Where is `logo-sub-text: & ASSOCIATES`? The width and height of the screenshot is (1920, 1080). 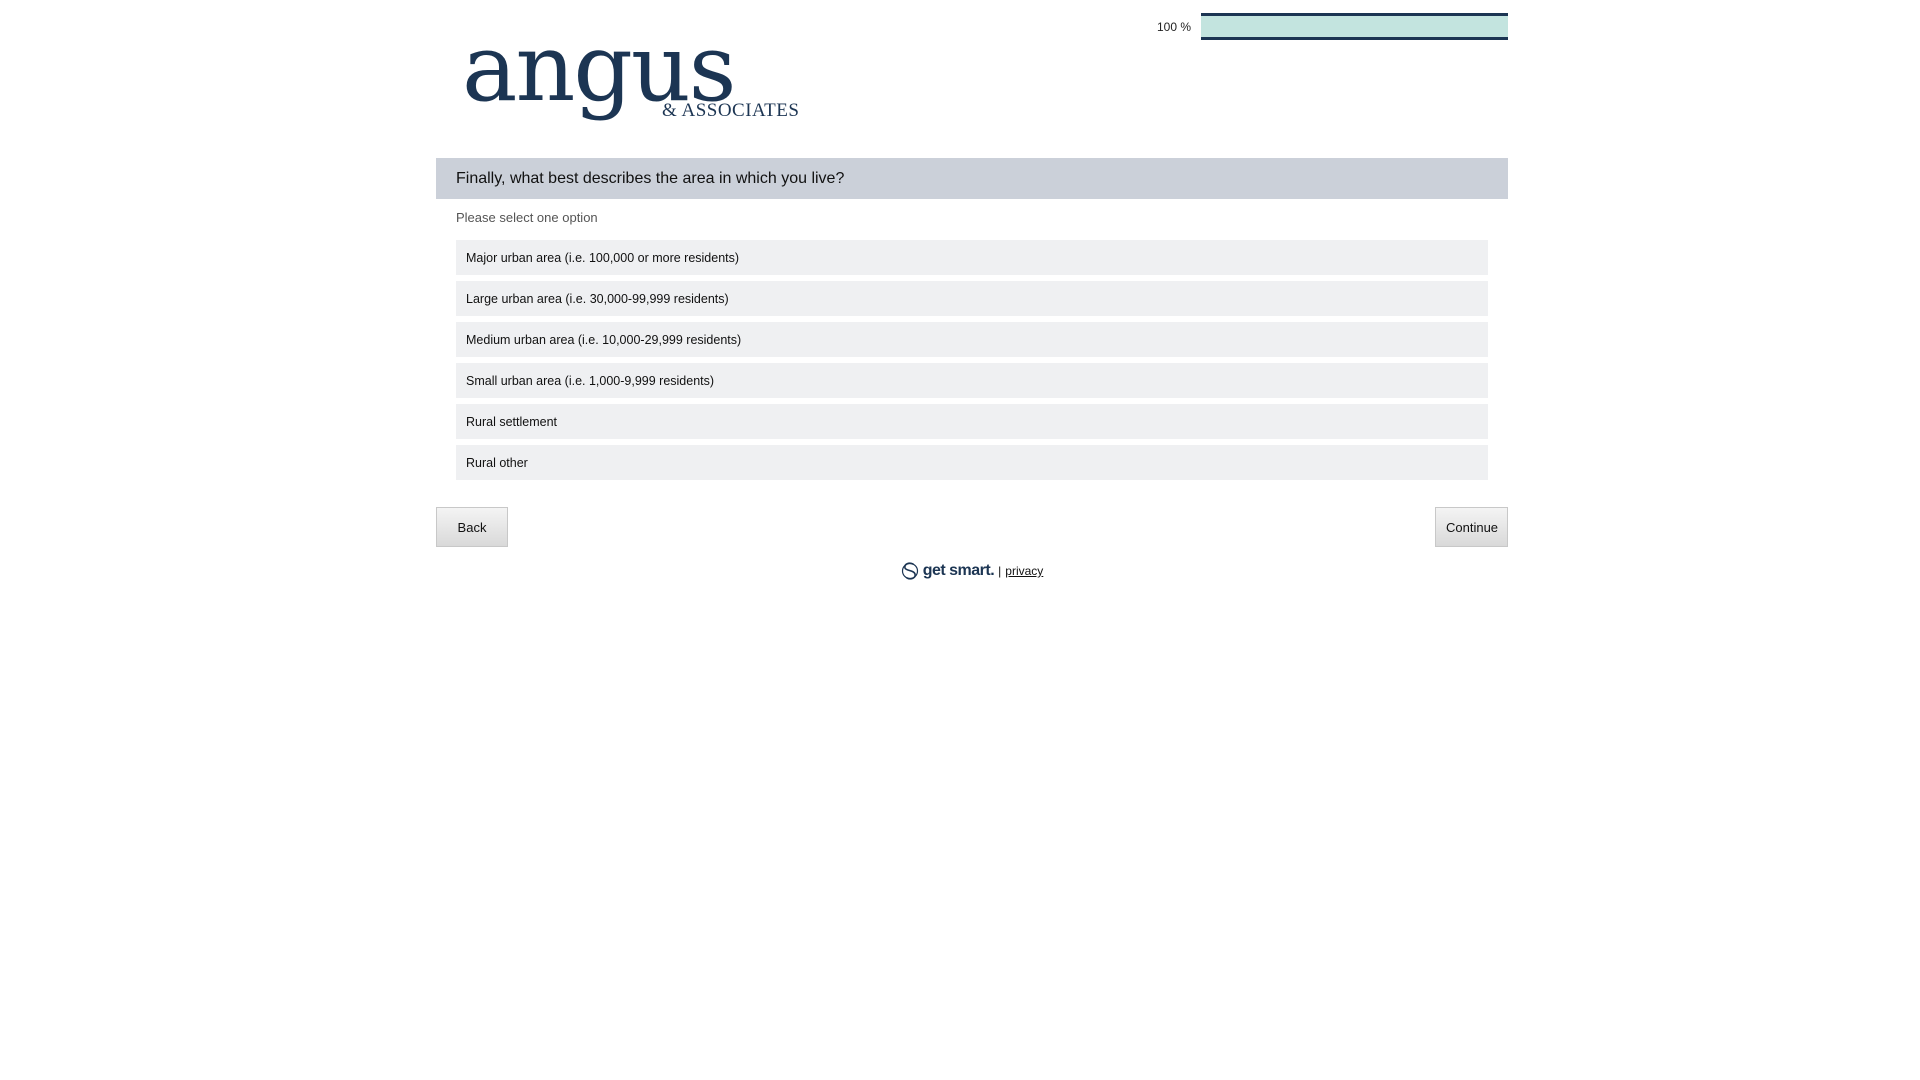 logo-sub-text: & ASSOCIATES is located at coordinates (731, 110).